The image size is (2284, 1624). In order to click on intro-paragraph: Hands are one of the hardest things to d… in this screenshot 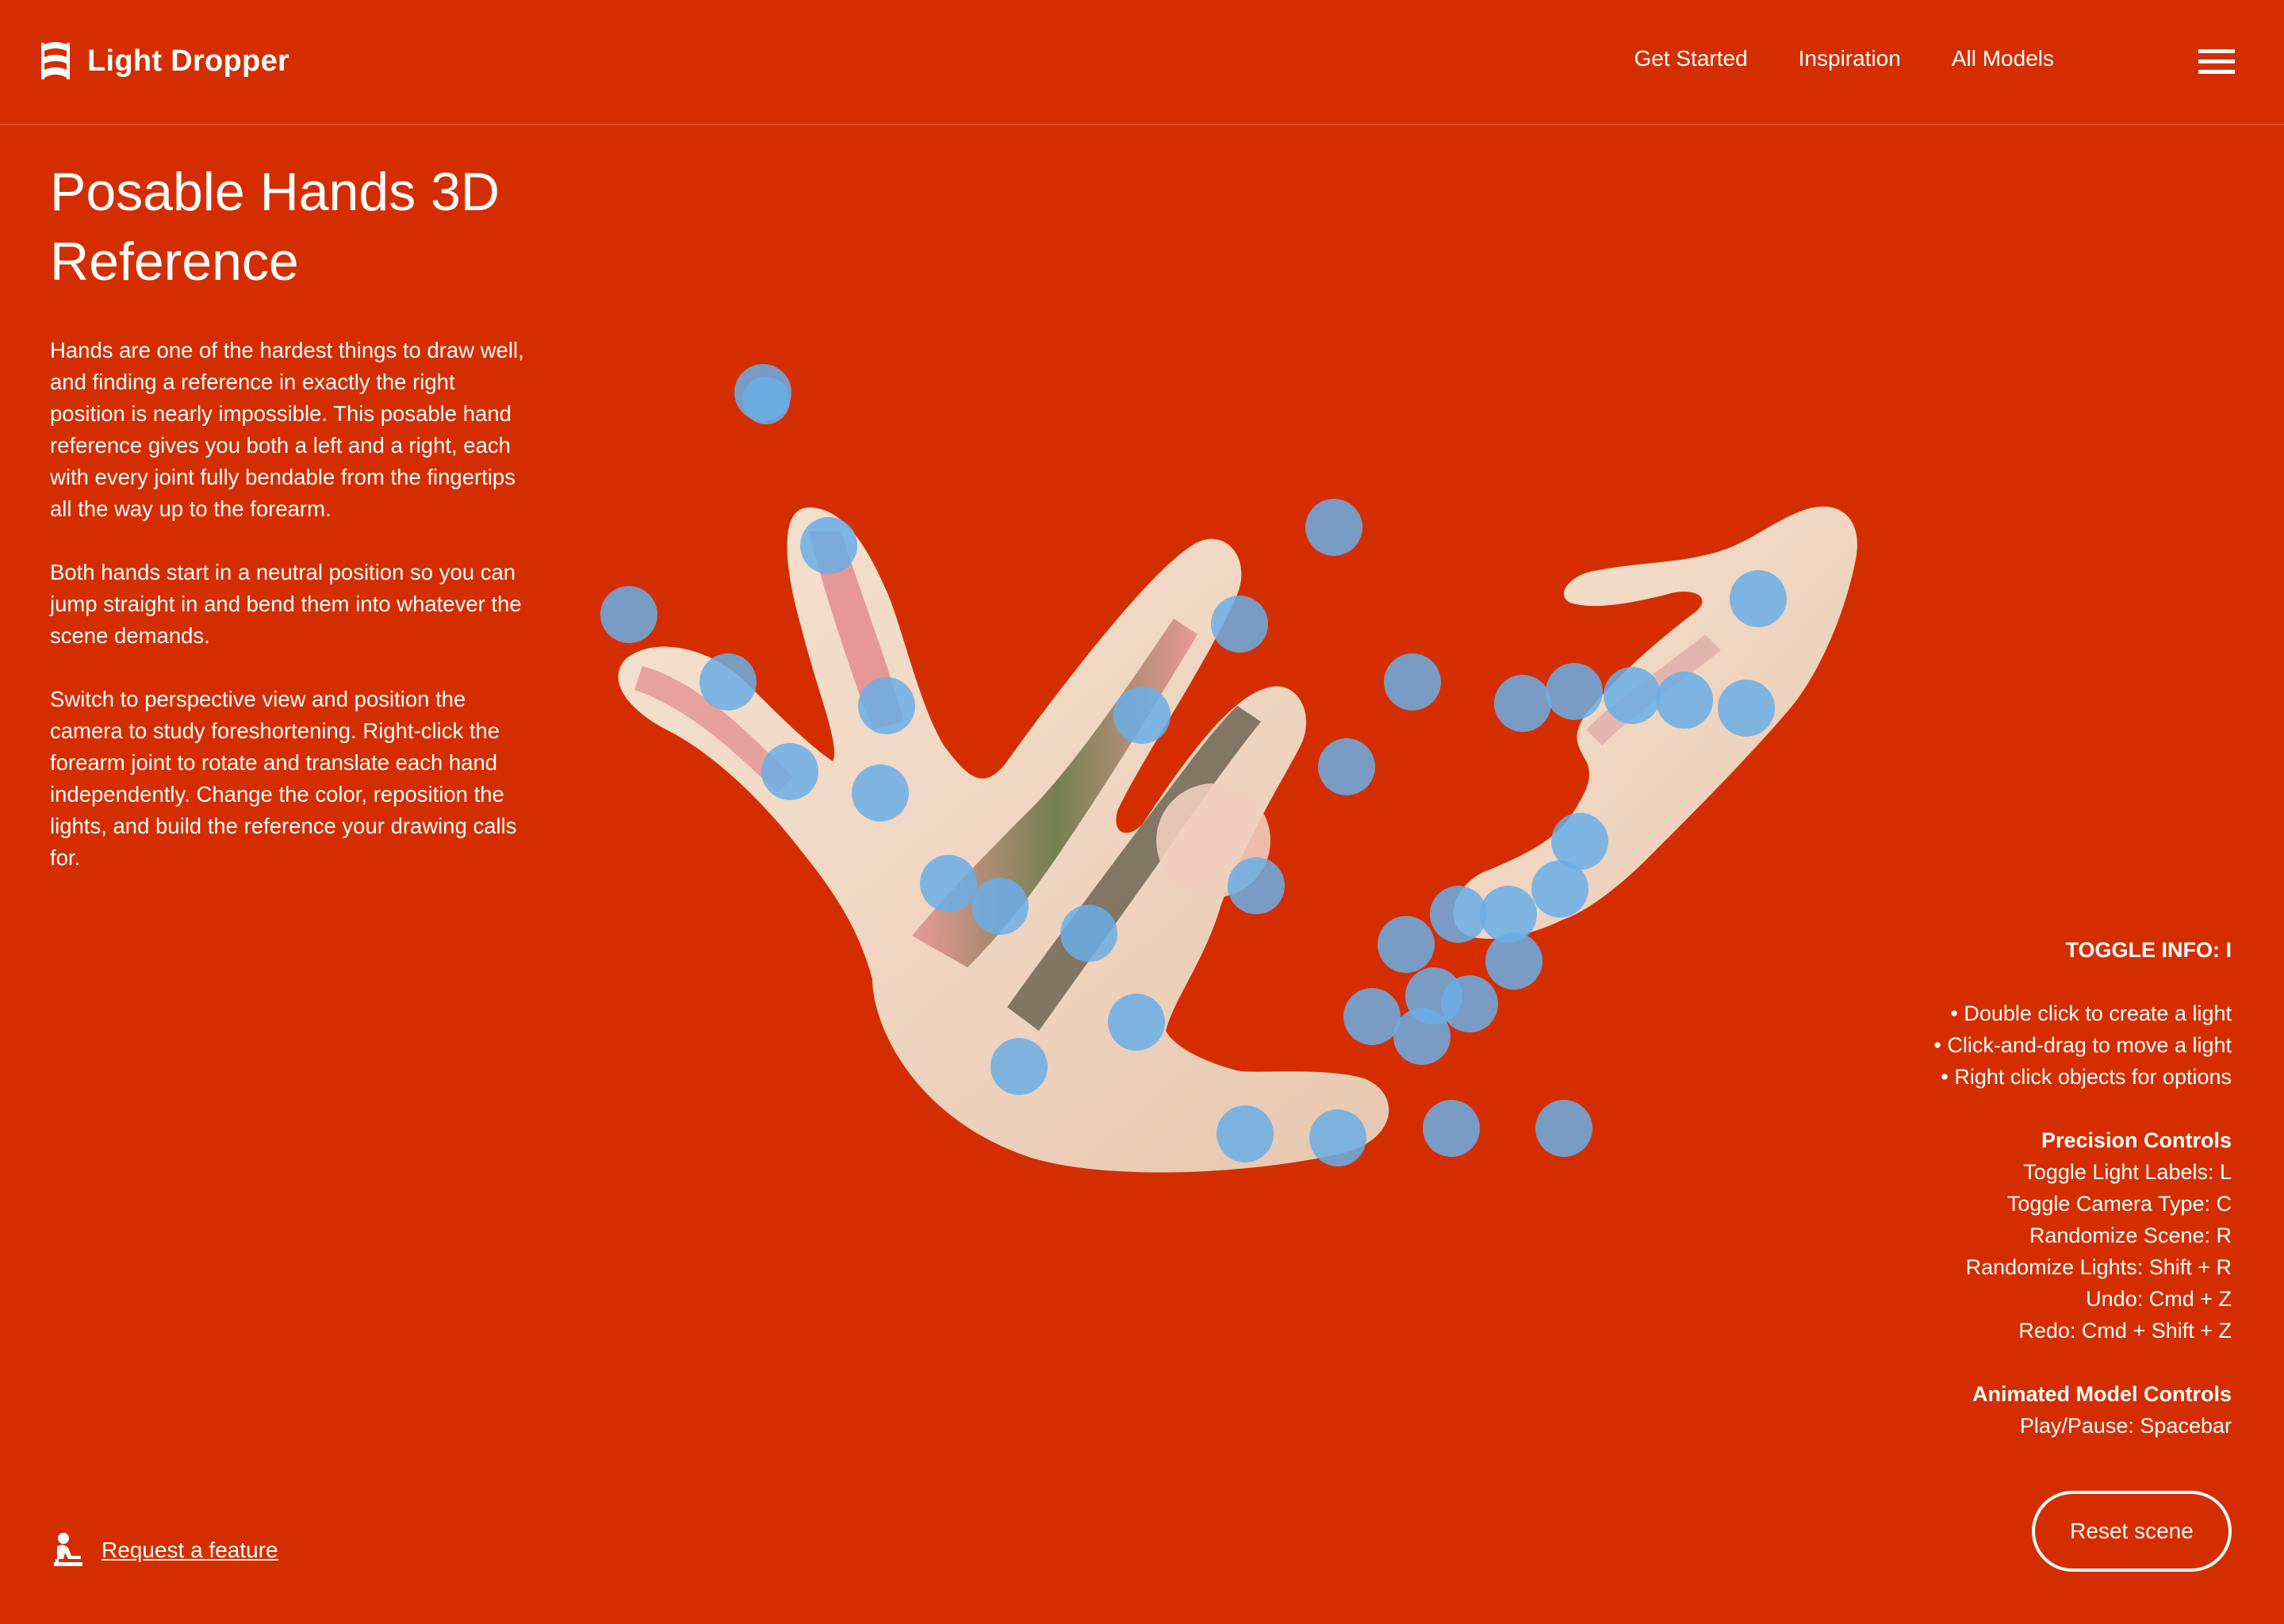, I will do `click(287, 429)`.